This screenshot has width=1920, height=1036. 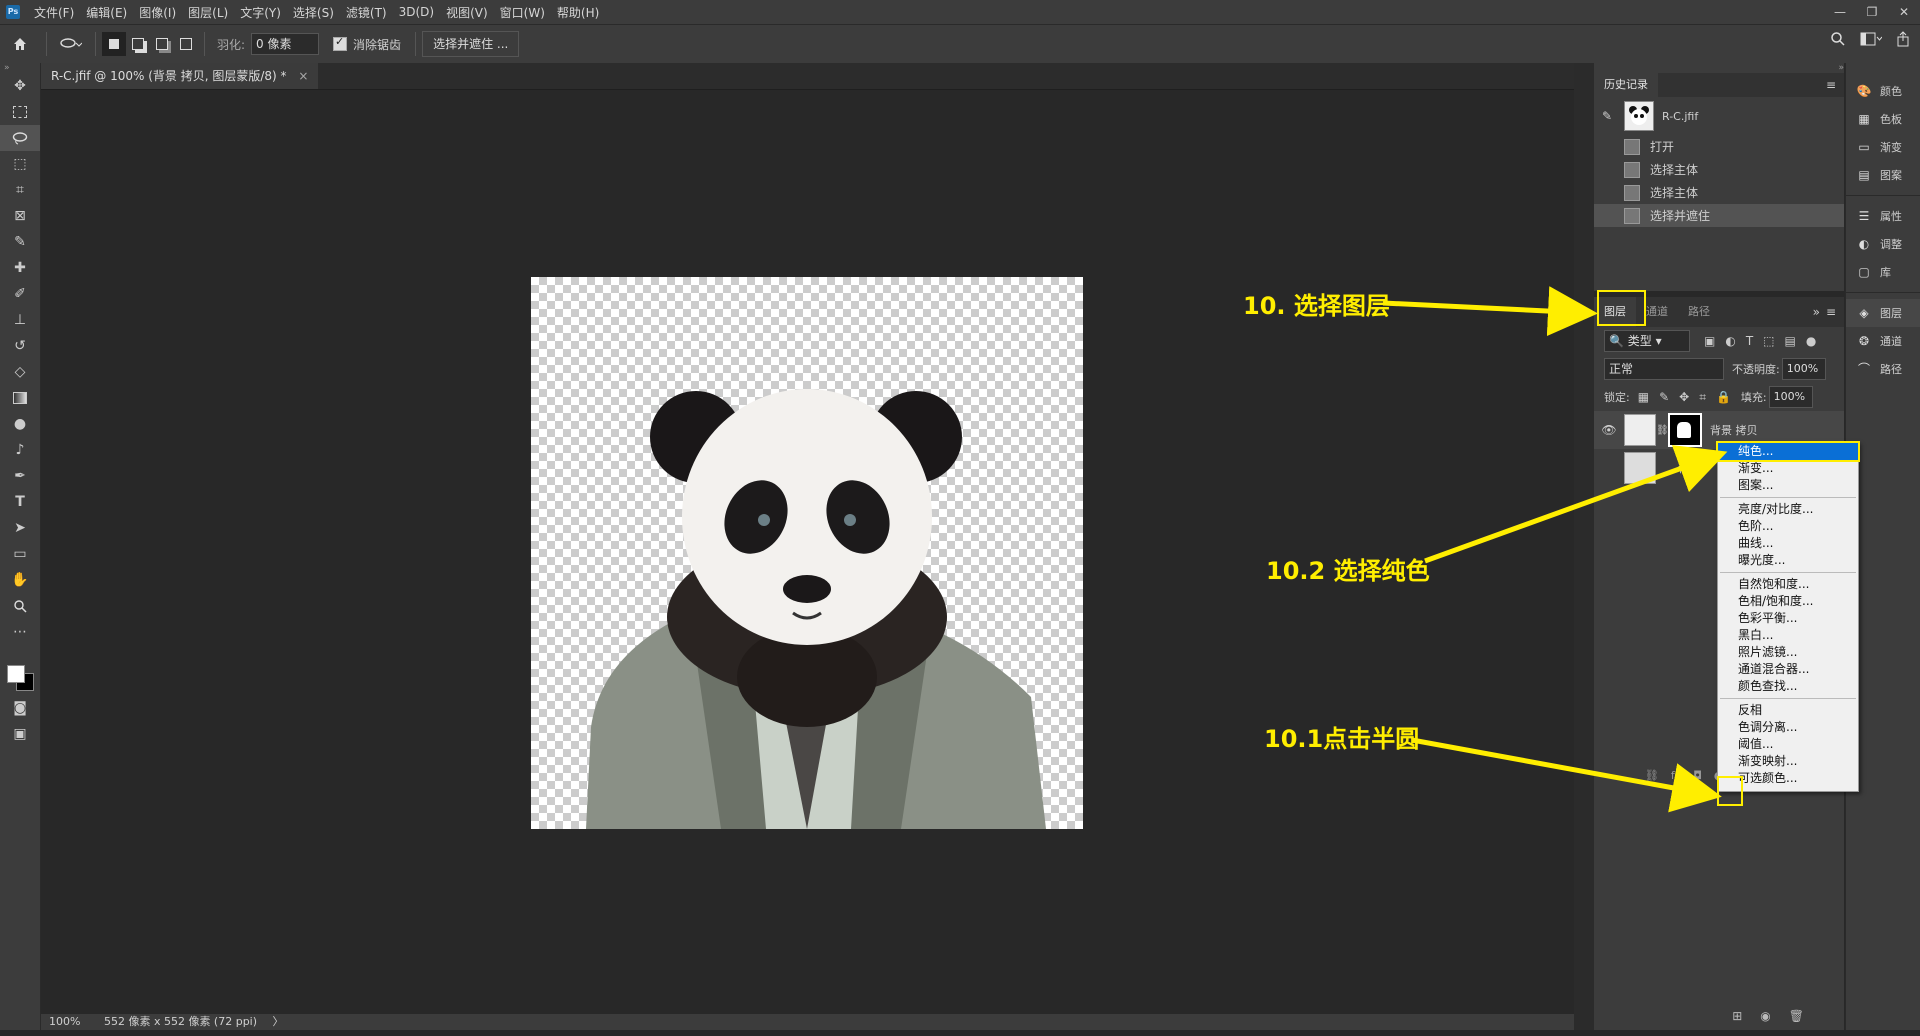 I want to click on annotation-arrows, so click(x=1555, y=549).